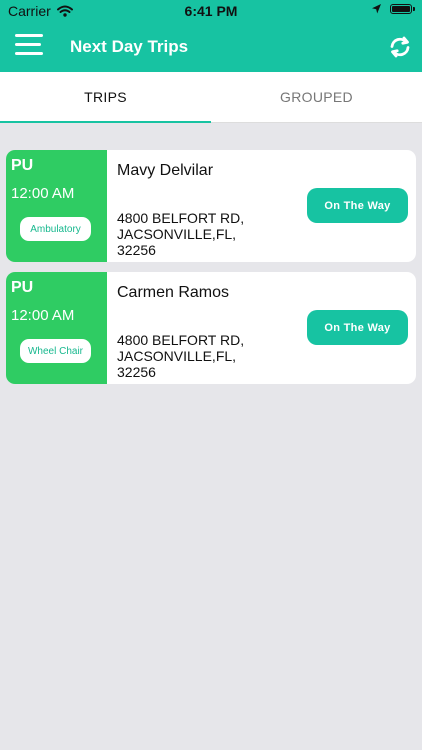 The height and width of the screenshot is (750, 422). I want to click on passenger-name: Carmen Ramos, so click(173, 292).